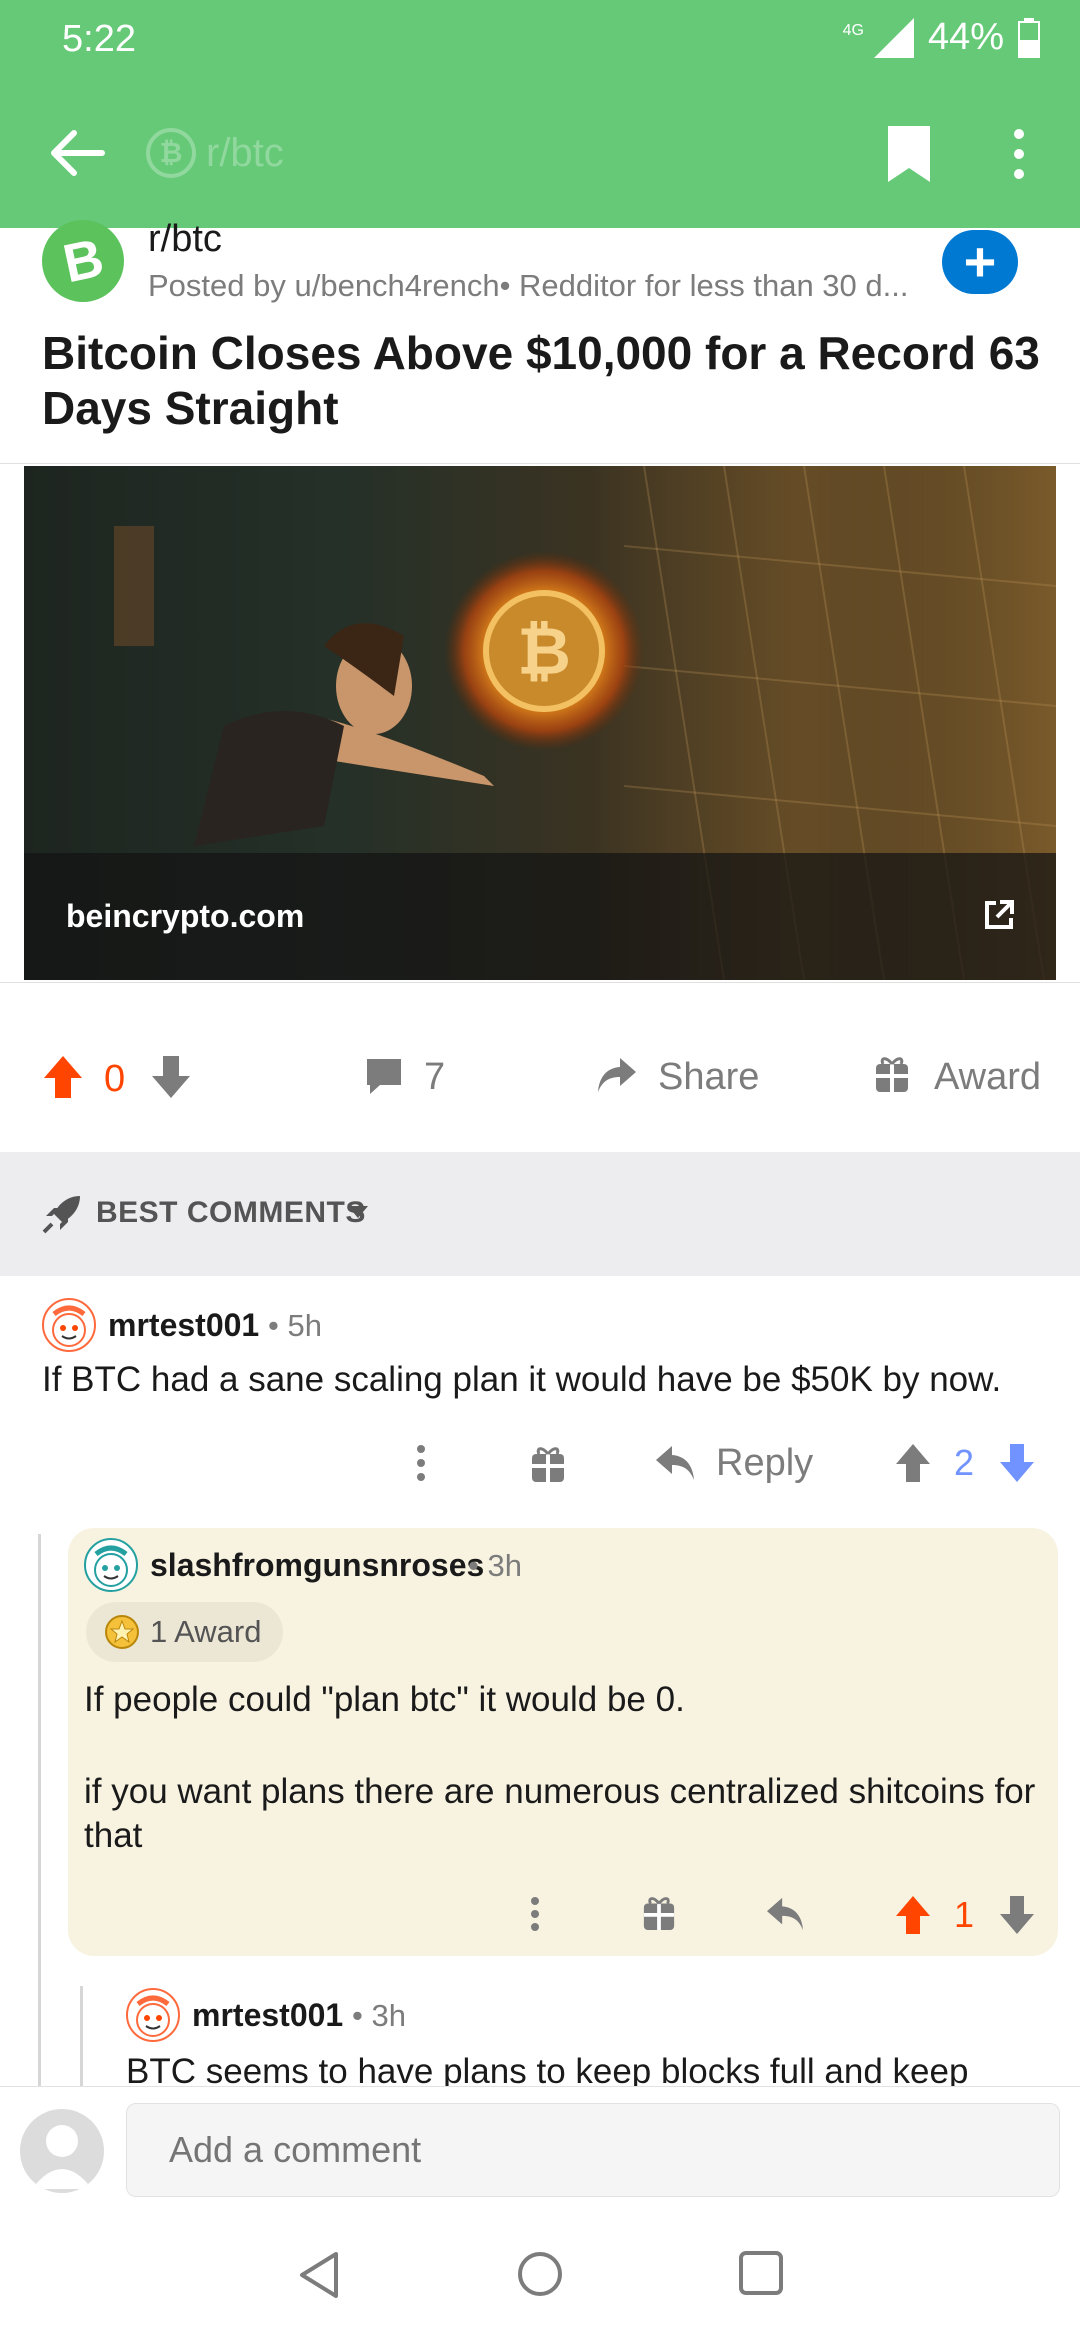  Describe the element at coordinates (122, 1632) in the screenshot. I see `star-award-icon` at that location.